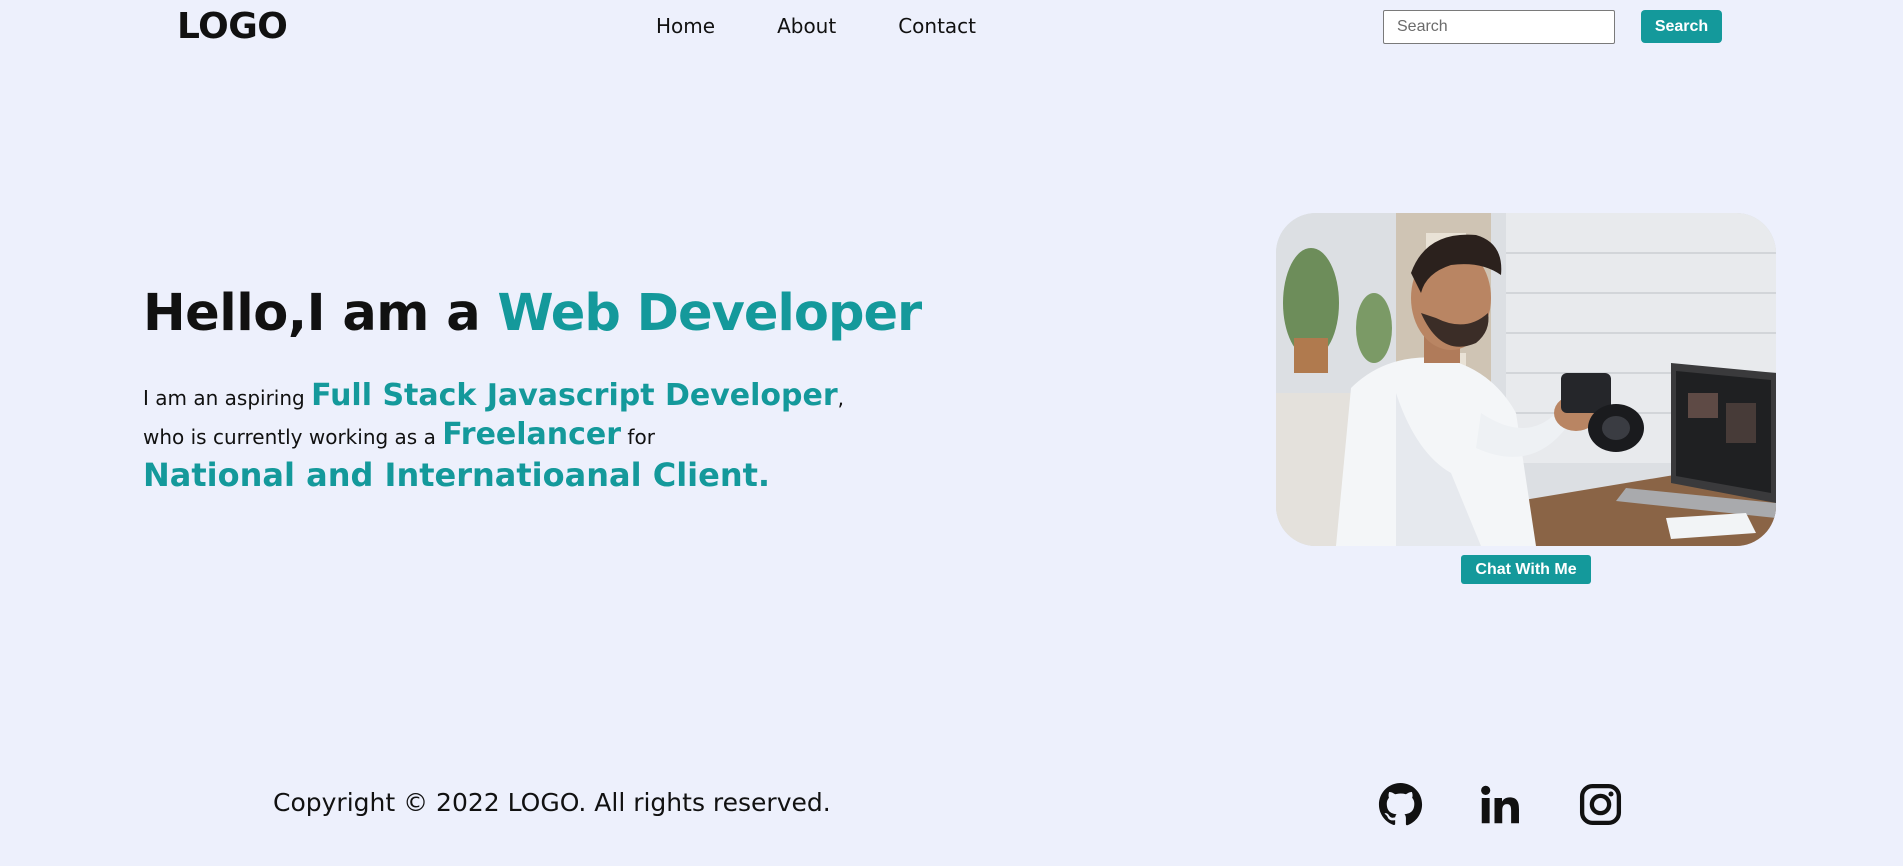  I want to click on hero-title-prefix: Hello,I am a, so click(320, 313).